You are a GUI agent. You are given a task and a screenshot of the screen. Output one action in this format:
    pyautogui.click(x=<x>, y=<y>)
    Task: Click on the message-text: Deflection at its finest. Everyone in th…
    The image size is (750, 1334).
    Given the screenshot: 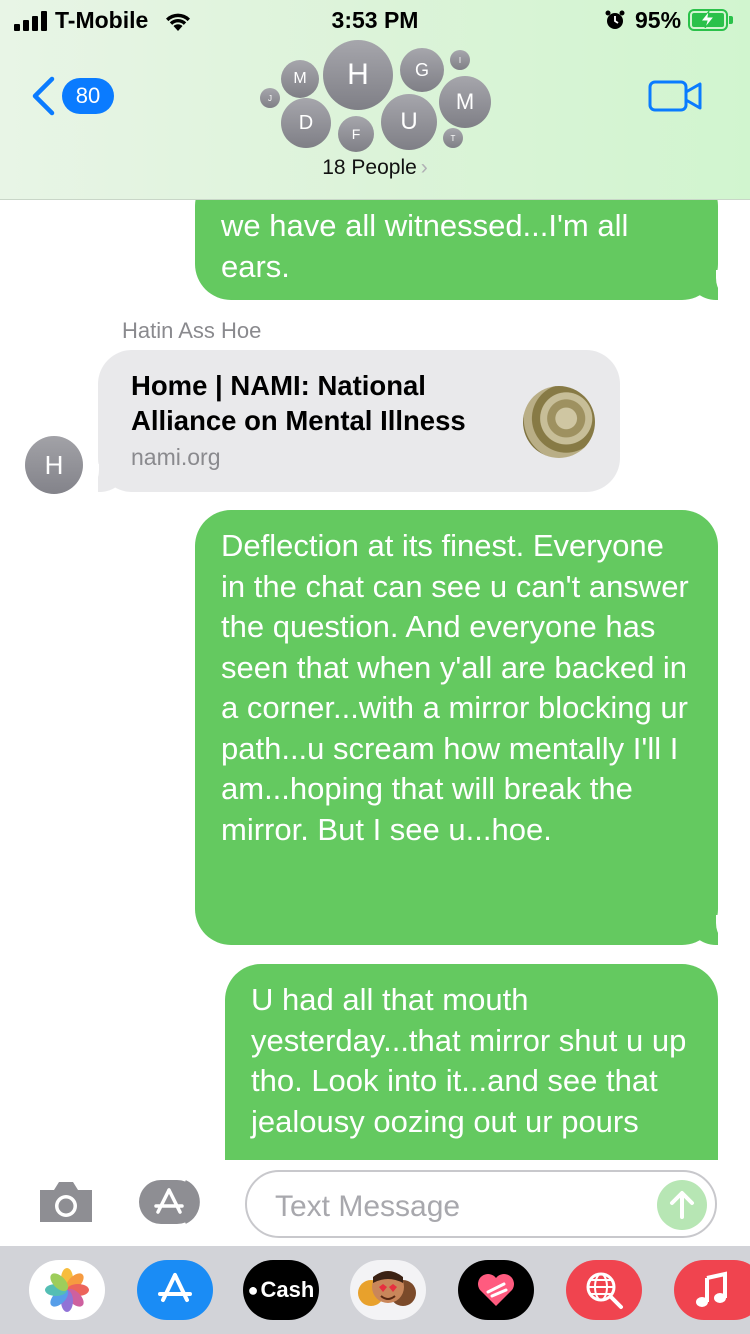 What is the action you would take?
    pyautogui.click(x=455, y=687)
    